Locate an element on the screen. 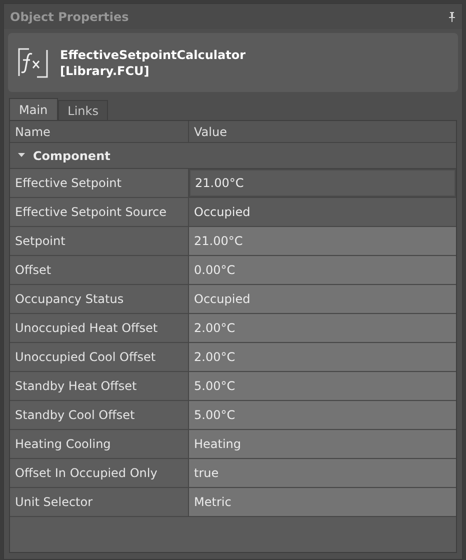  group-label: Component is located at coordinates (71, 156).